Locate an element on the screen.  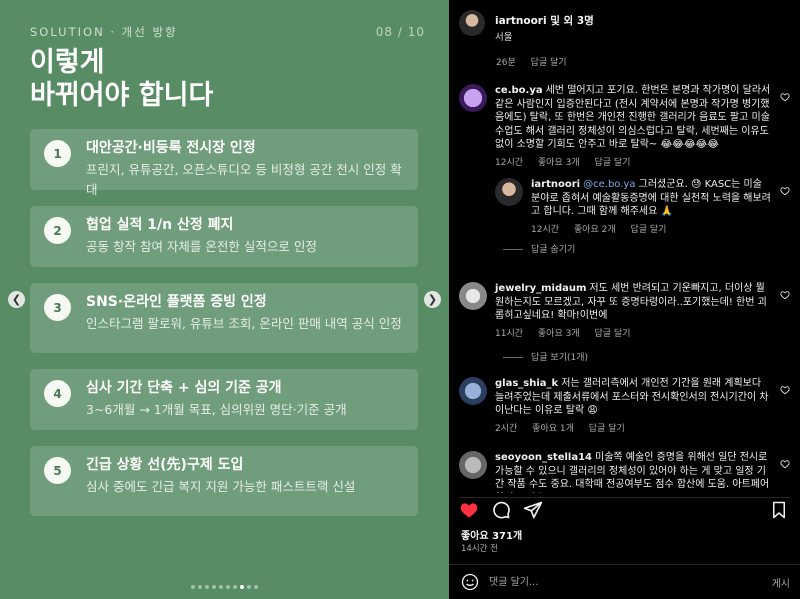
comment-username: iartnoori is located at coordinates (555, 184).